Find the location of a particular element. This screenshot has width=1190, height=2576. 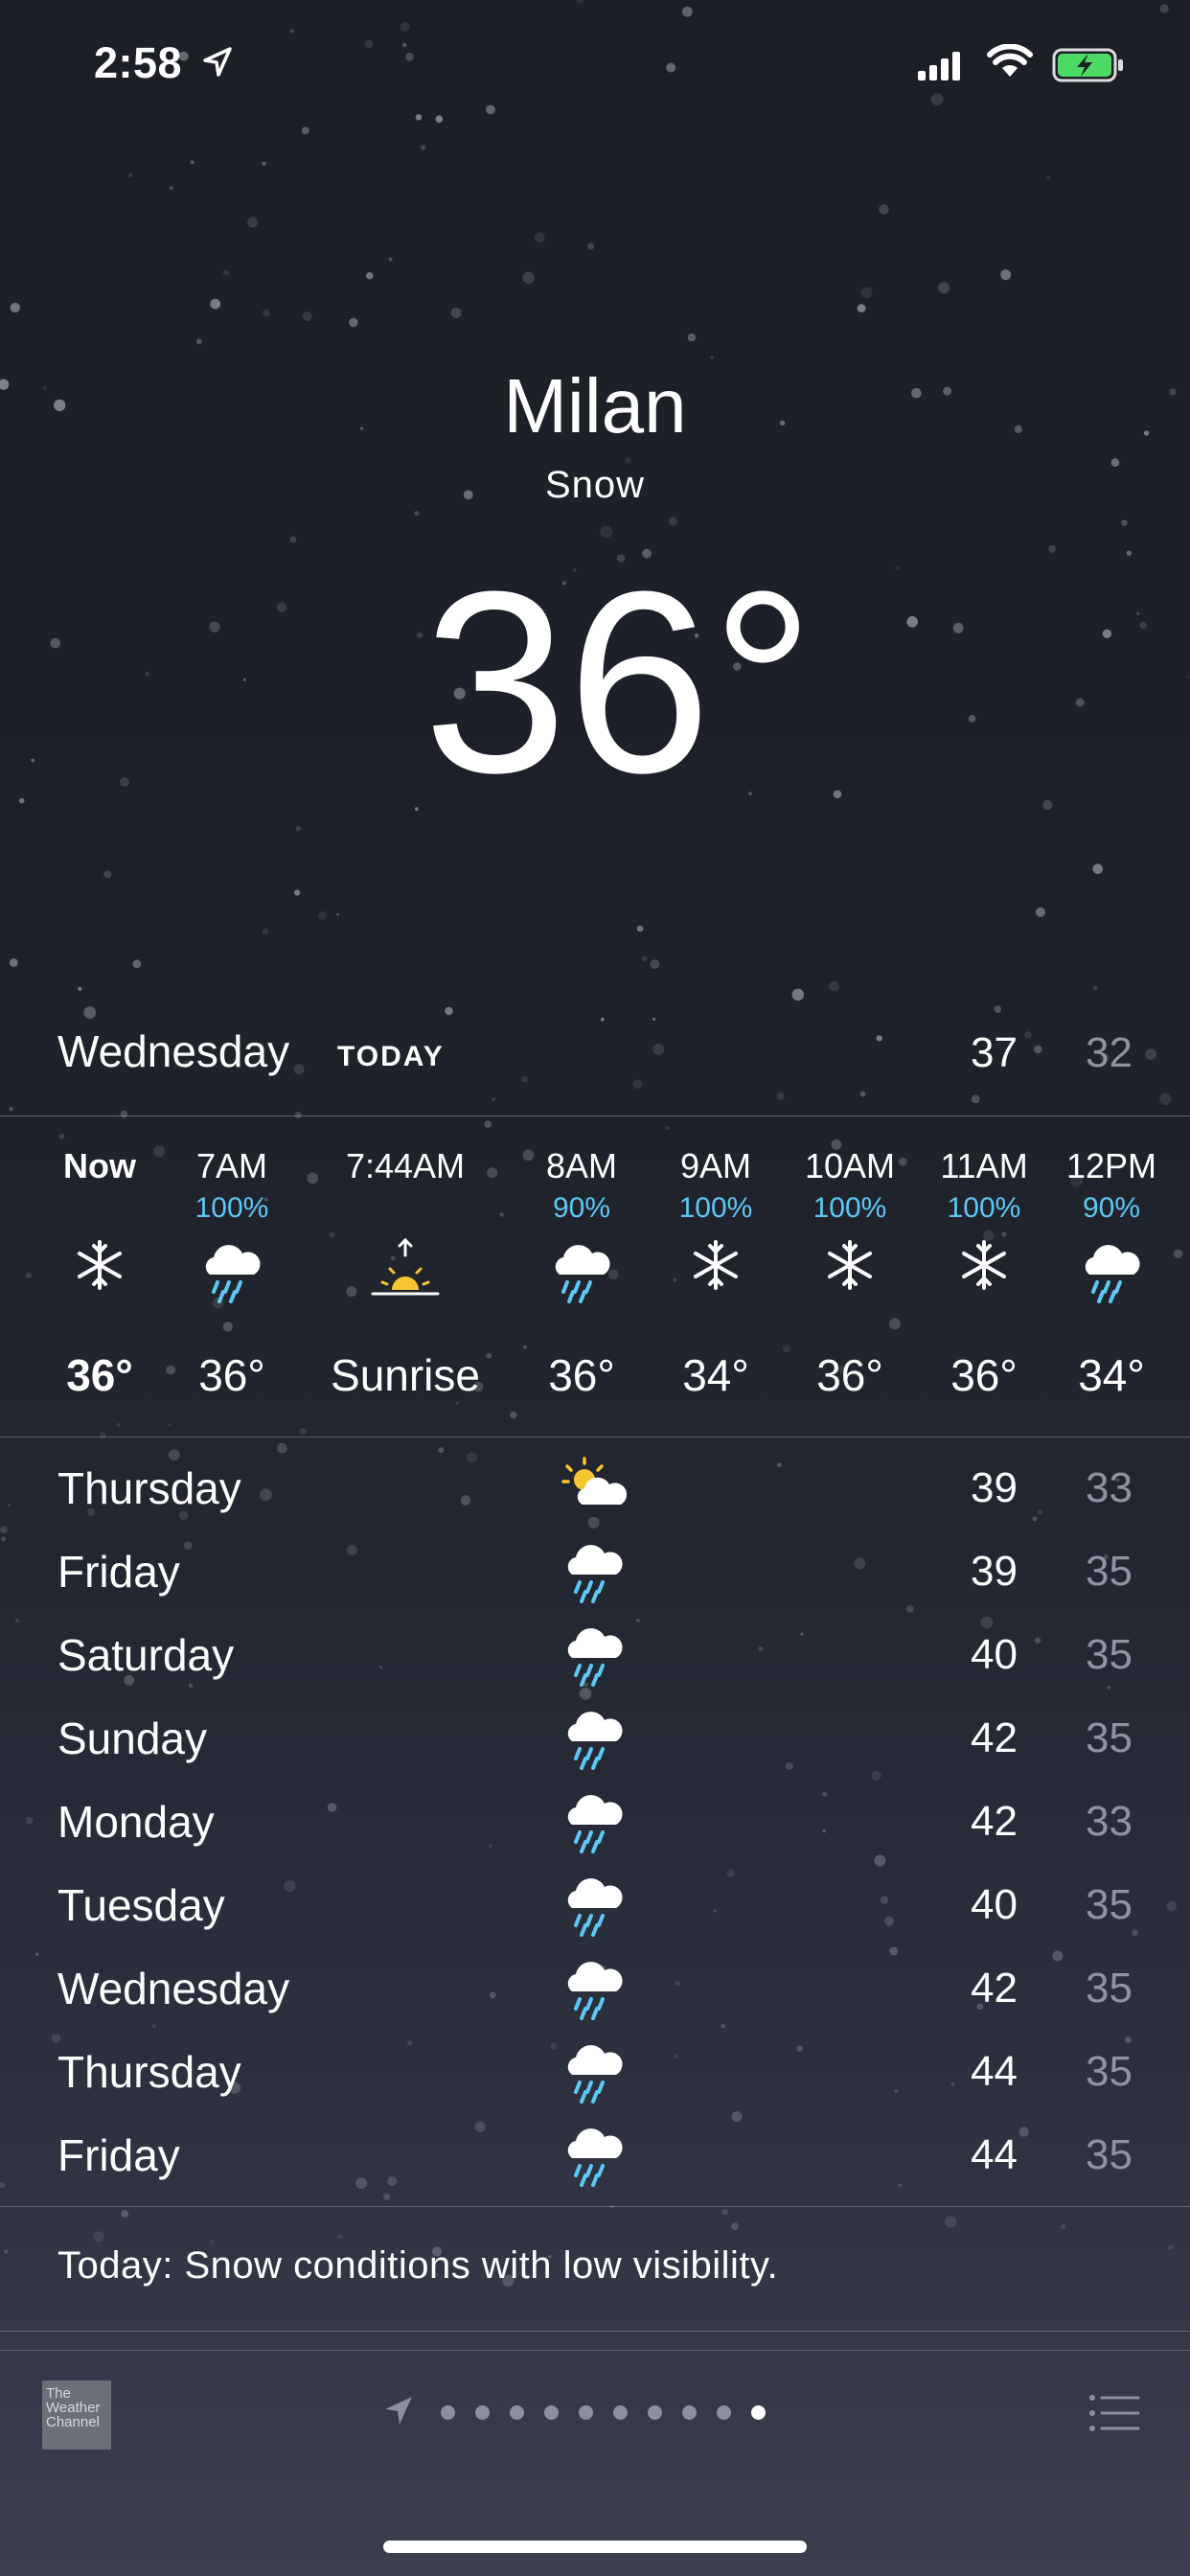

wifi-icon is located at coordinates (1010, 60).